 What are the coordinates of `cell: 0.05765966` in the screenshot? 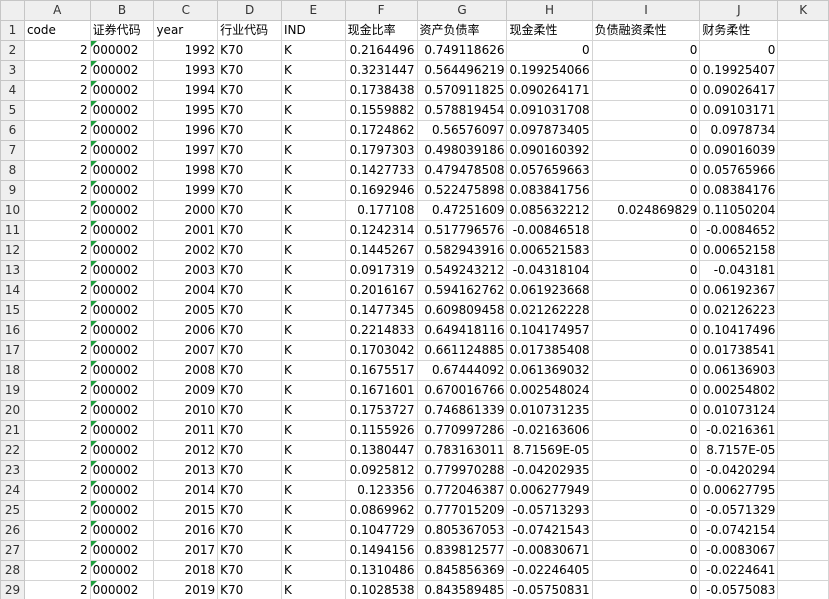 It's located at (739, 170).